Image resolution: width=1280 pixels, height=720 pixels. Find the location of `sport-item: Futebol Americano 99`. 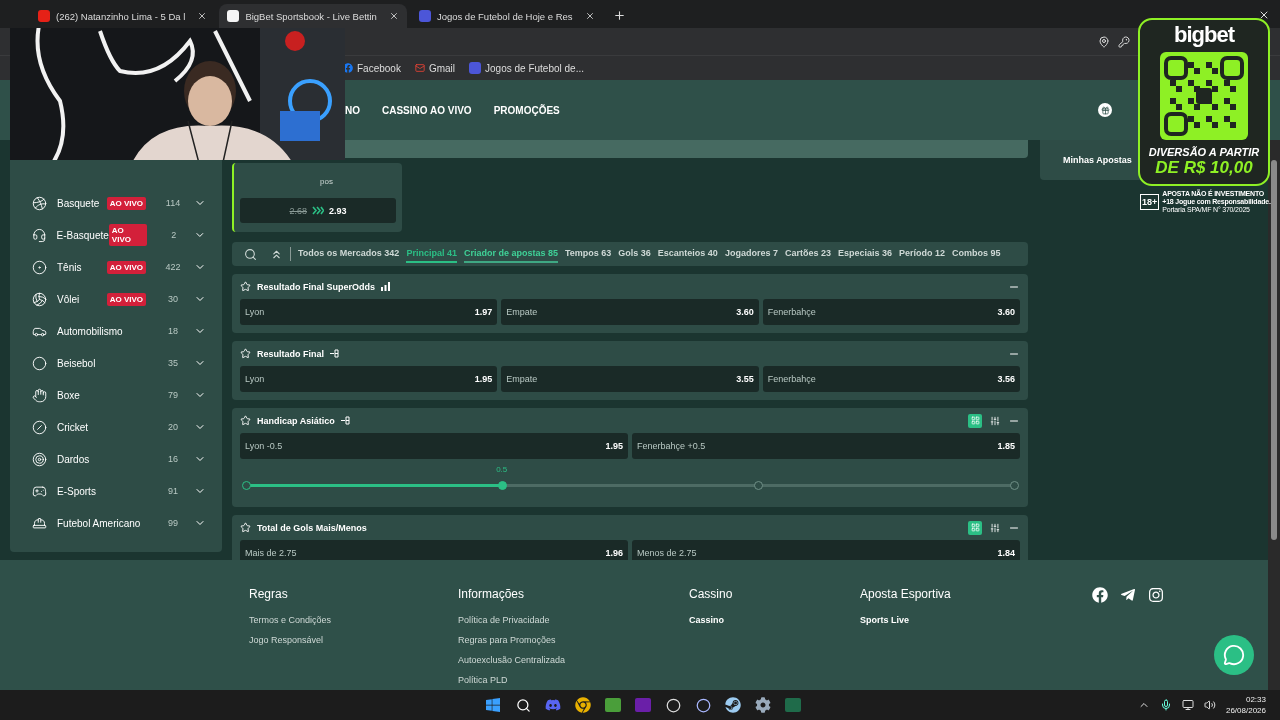

sport-item: Futebol Americano 99 is located at coordinates (116, 523).